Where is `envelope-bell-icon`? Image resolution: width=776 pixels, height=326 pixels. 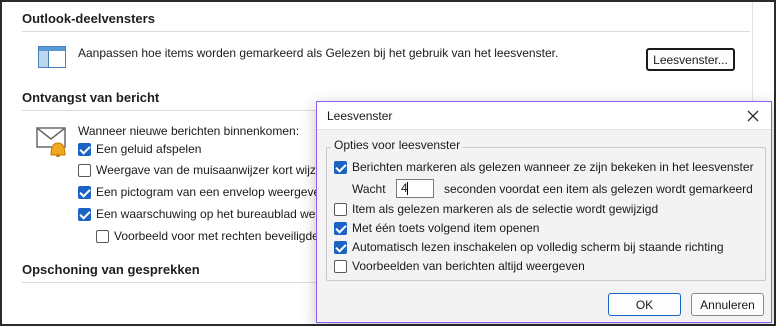 envelope-bell-icon is located at coordinates (53, 141).